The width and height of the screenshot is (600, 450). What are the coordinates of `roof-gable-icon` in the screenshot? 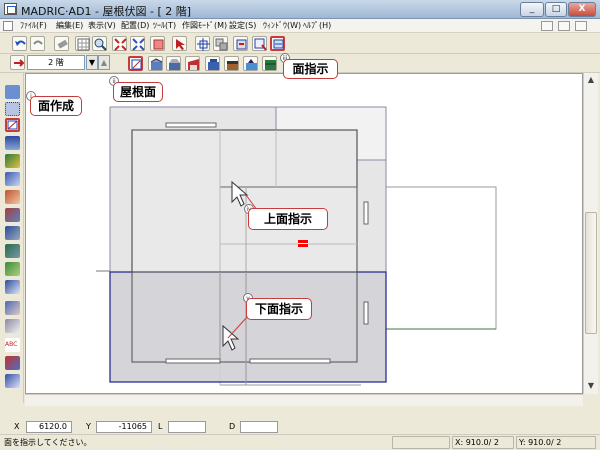 It's located at (155, 63).